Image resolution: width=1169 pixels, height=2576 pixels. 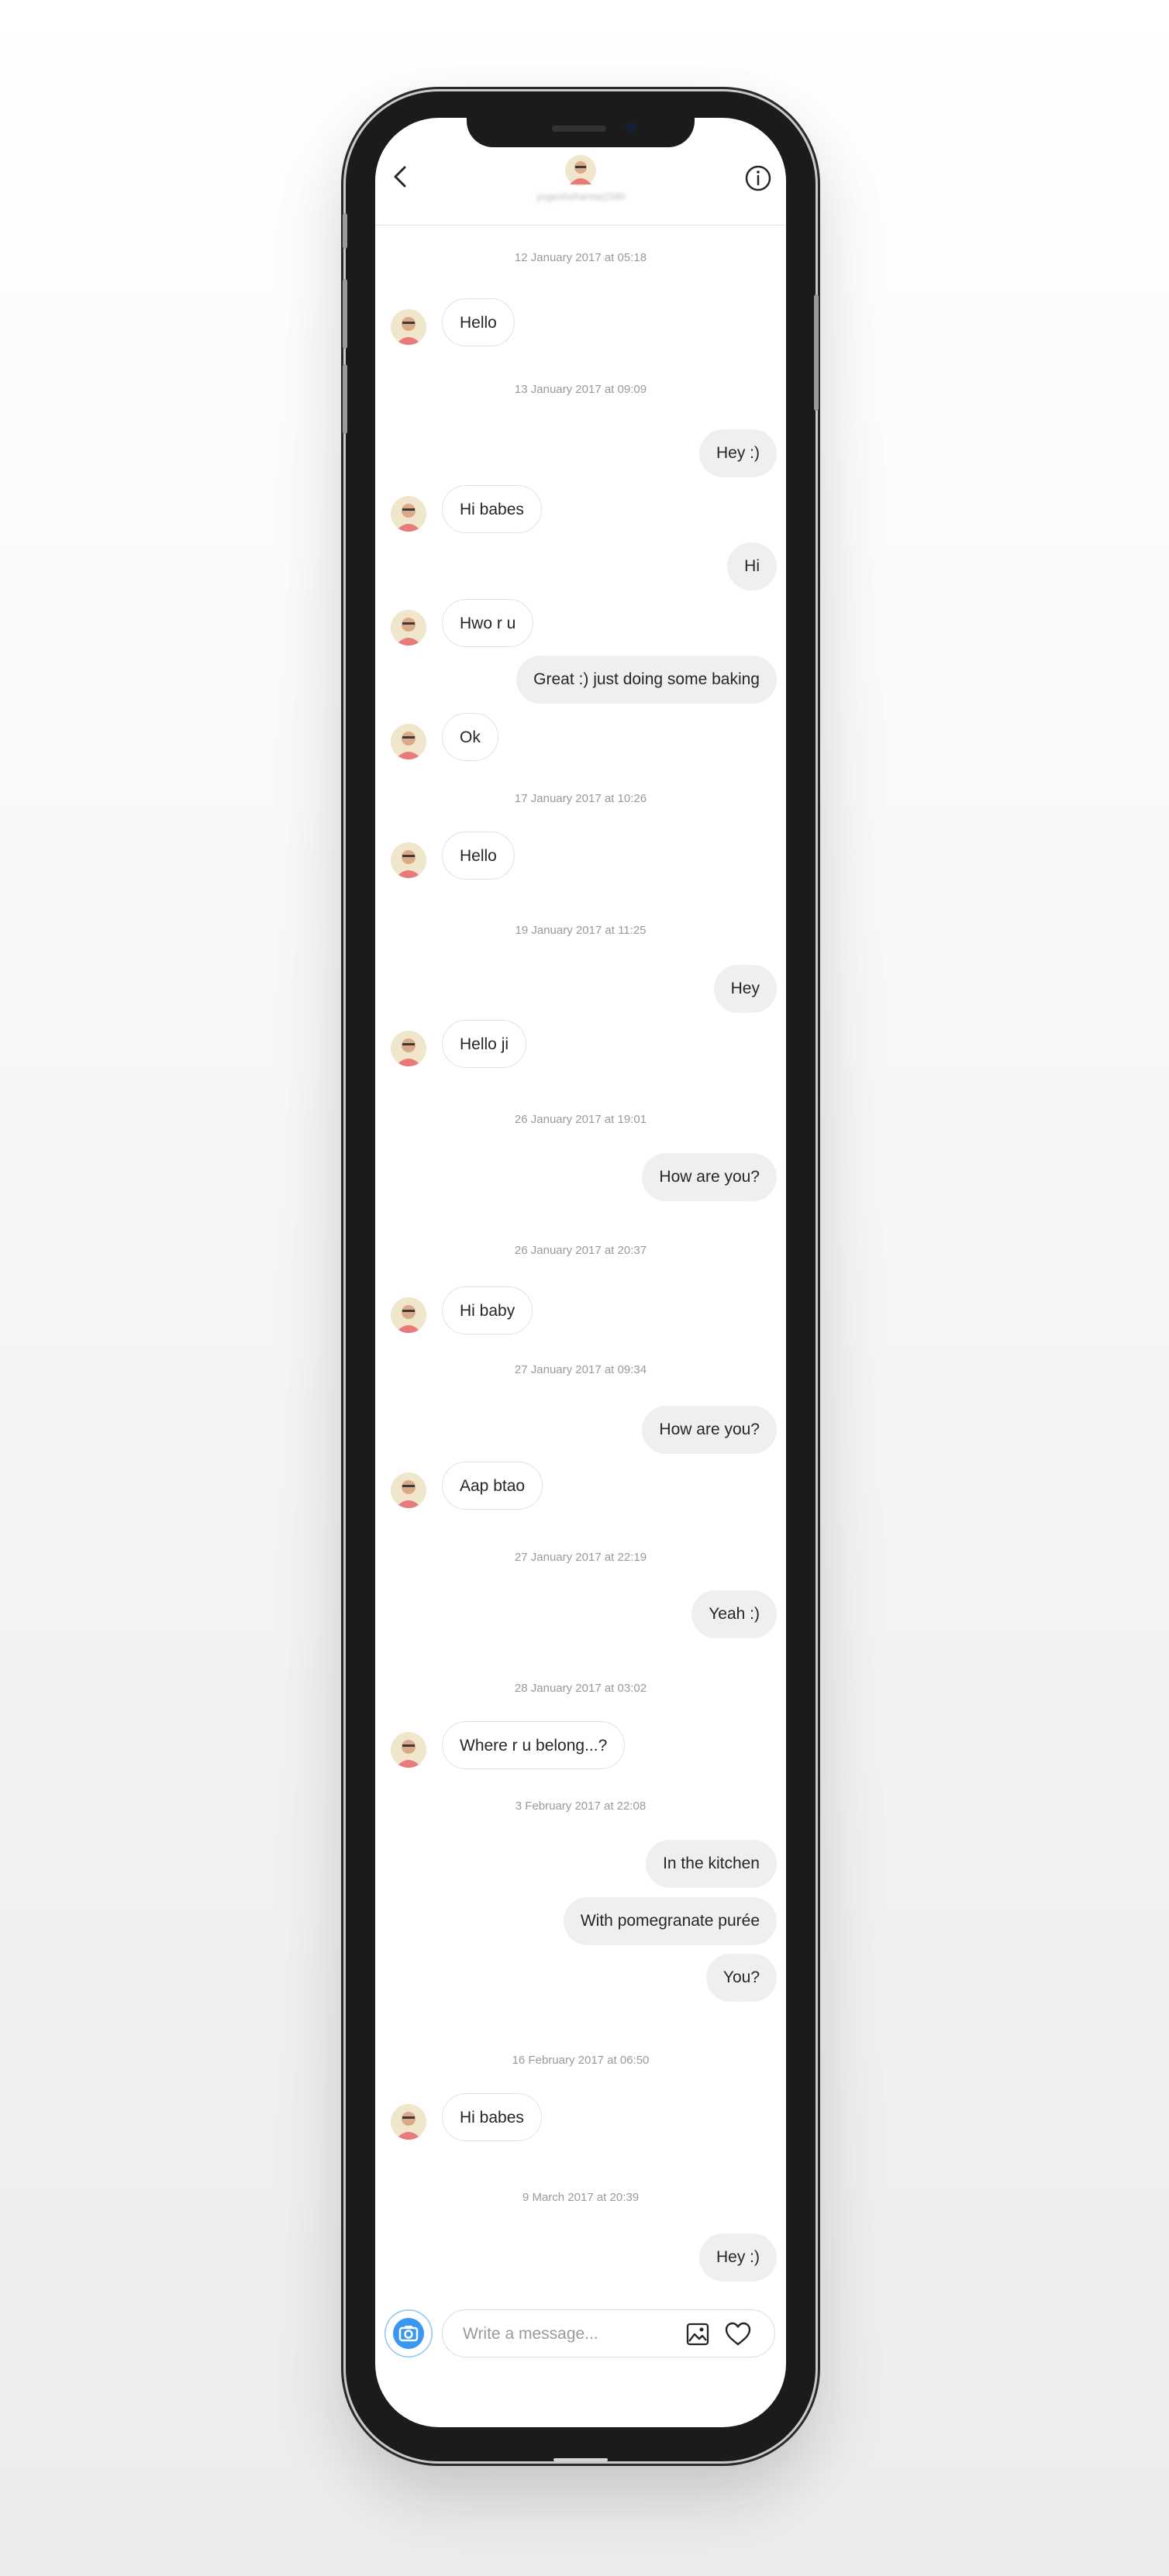 What do you see at coordinates (580, 1119) in the screenshot?
I see `timestamp: 26 January 2017 at 19:01` at bounding box center [580, 1119].